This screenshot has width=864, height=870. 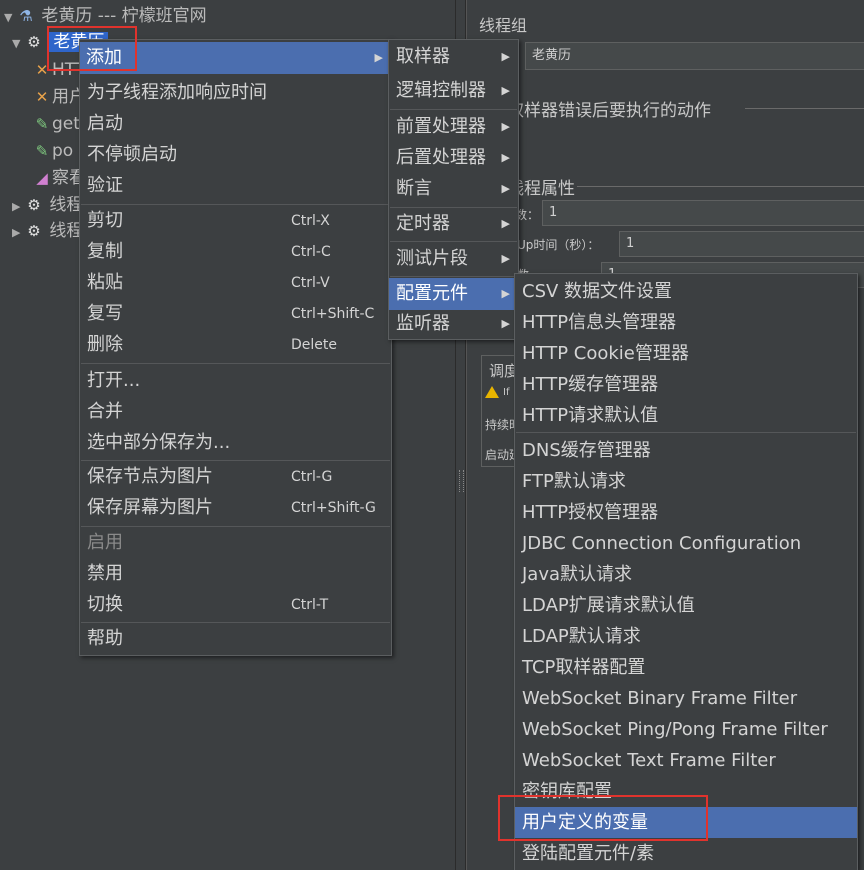 What do you see at coordinates (235, 477) in the screenshot?
I see `menu-item-save-node-image: 保存节点为图片 Ctrl-G` at bounding box center [235, 477].